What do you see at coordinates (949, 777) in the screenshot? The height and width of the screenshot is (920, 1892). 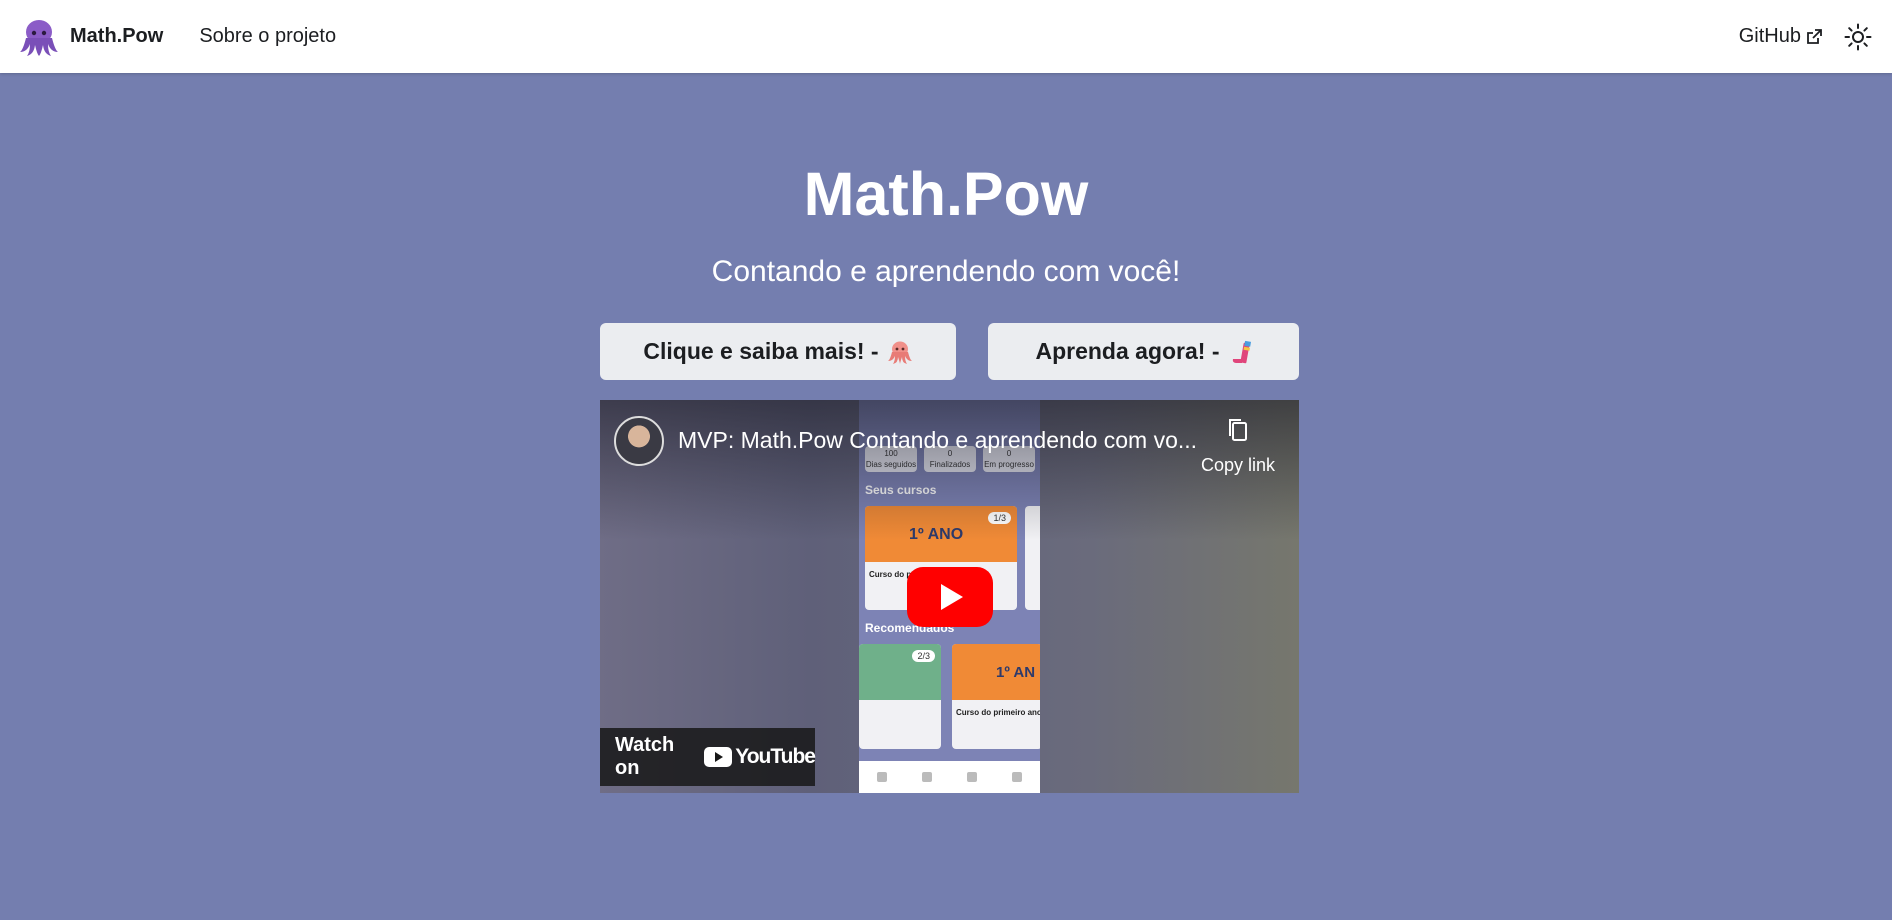 I see `phone-tabbar` at bounding box center [949, 777].